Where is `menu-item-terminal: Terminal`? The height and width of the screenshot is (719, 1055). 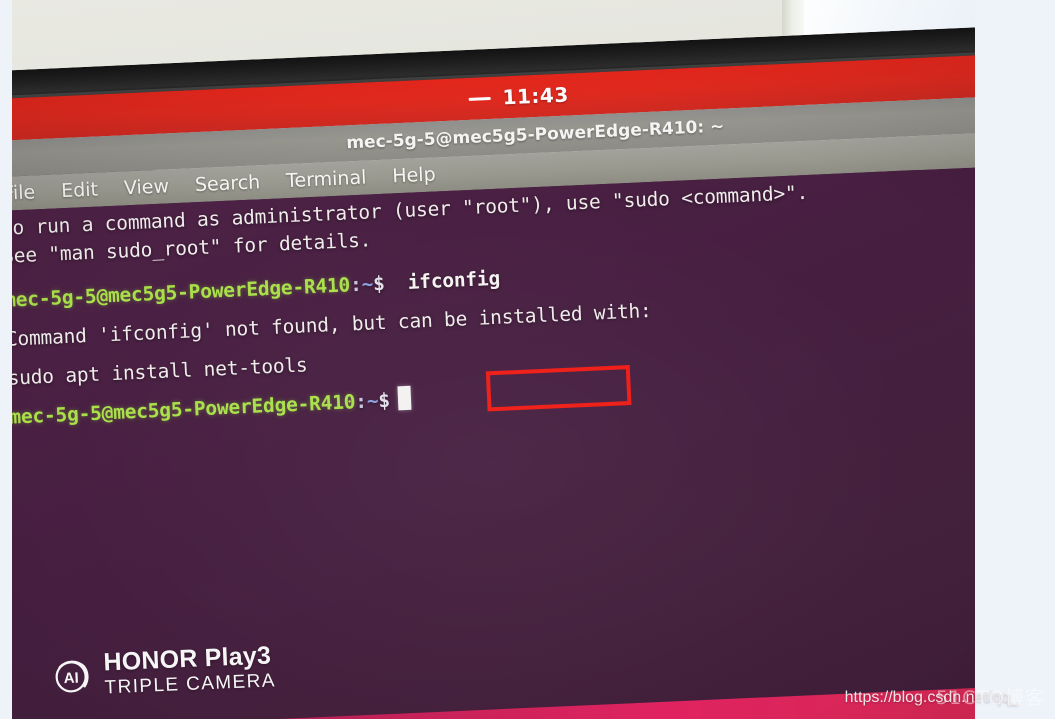
menu-item-terminal: Terminal is located at coordinates (326, 180).